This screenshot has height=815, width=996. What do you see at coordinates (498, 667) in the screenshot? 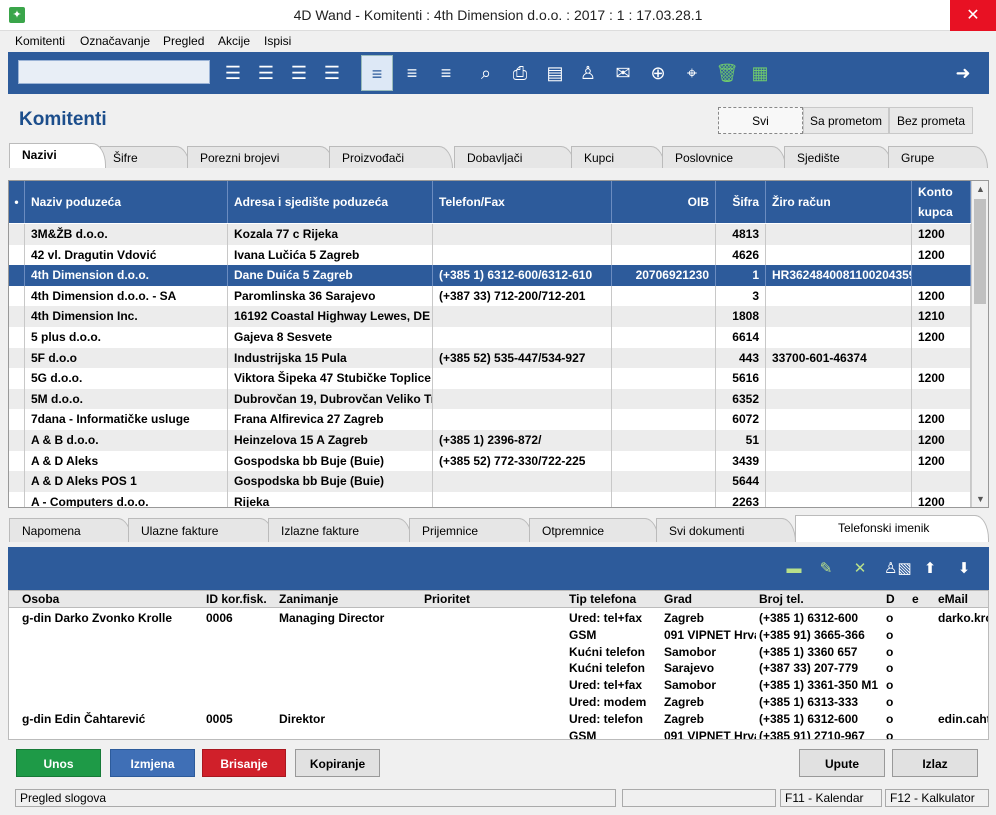
I see `list-item: Kućni telefon Sarajevo (+387 33) 207-779 o` at bounding box center [498, 667].